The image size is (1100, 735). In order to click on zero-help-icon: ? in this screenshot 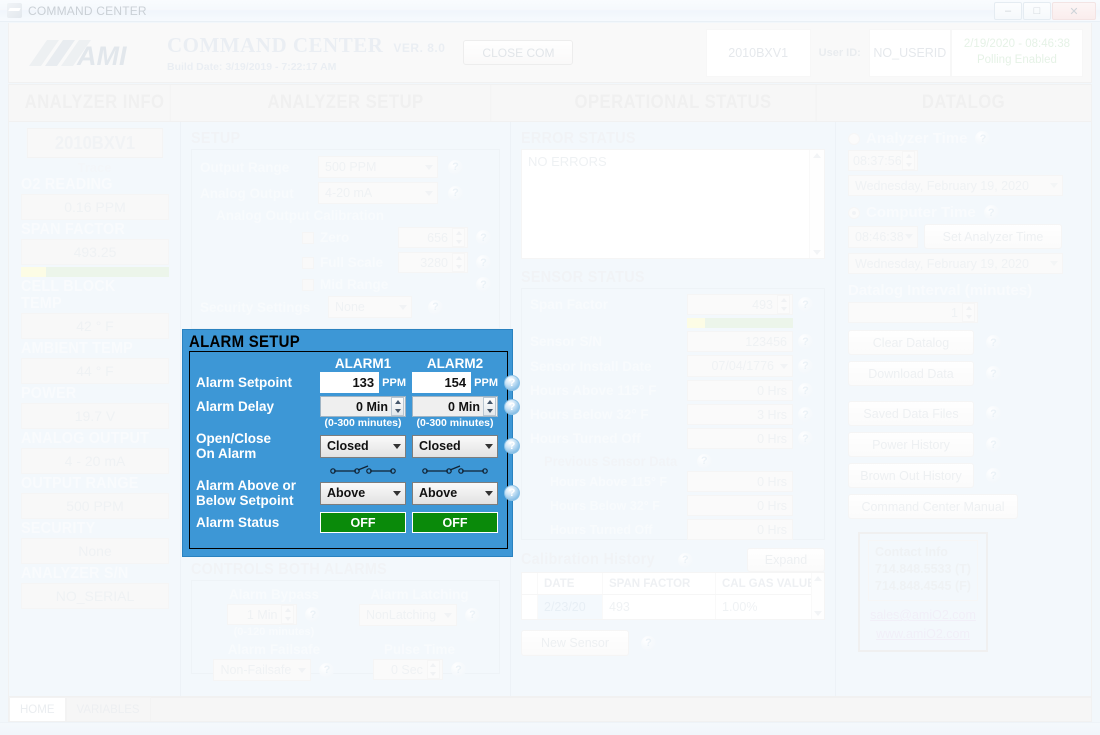, I will do `click(483, 237)`.